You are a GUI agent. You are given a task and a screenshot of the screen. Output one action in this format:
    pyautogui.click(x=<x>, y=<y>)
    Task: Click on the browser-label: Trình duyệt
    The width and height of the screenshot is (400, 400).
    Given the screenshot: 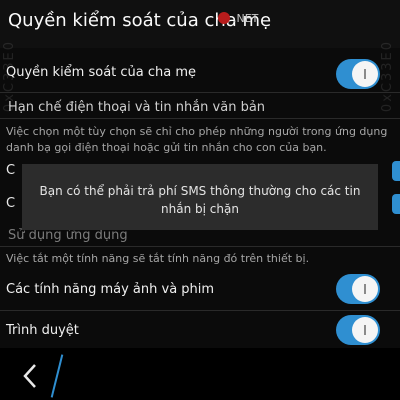 What is the action you would take?
    pyautogui.click(x=42, y=330)
    